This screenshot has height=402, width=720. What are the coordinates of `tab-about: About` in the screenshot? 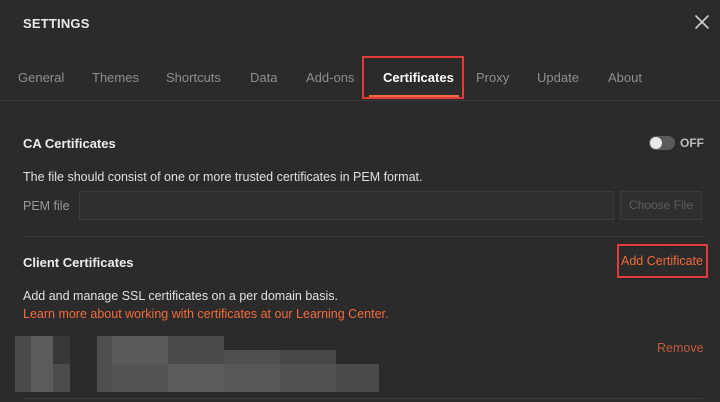 It's located at (625, 77).